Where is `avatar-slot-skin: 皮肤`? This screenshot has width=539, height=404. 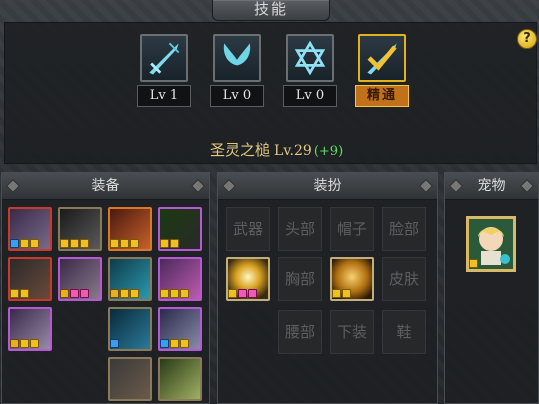
avatar-slot-skin: 皮肤 is located at coordinates (404, 279).